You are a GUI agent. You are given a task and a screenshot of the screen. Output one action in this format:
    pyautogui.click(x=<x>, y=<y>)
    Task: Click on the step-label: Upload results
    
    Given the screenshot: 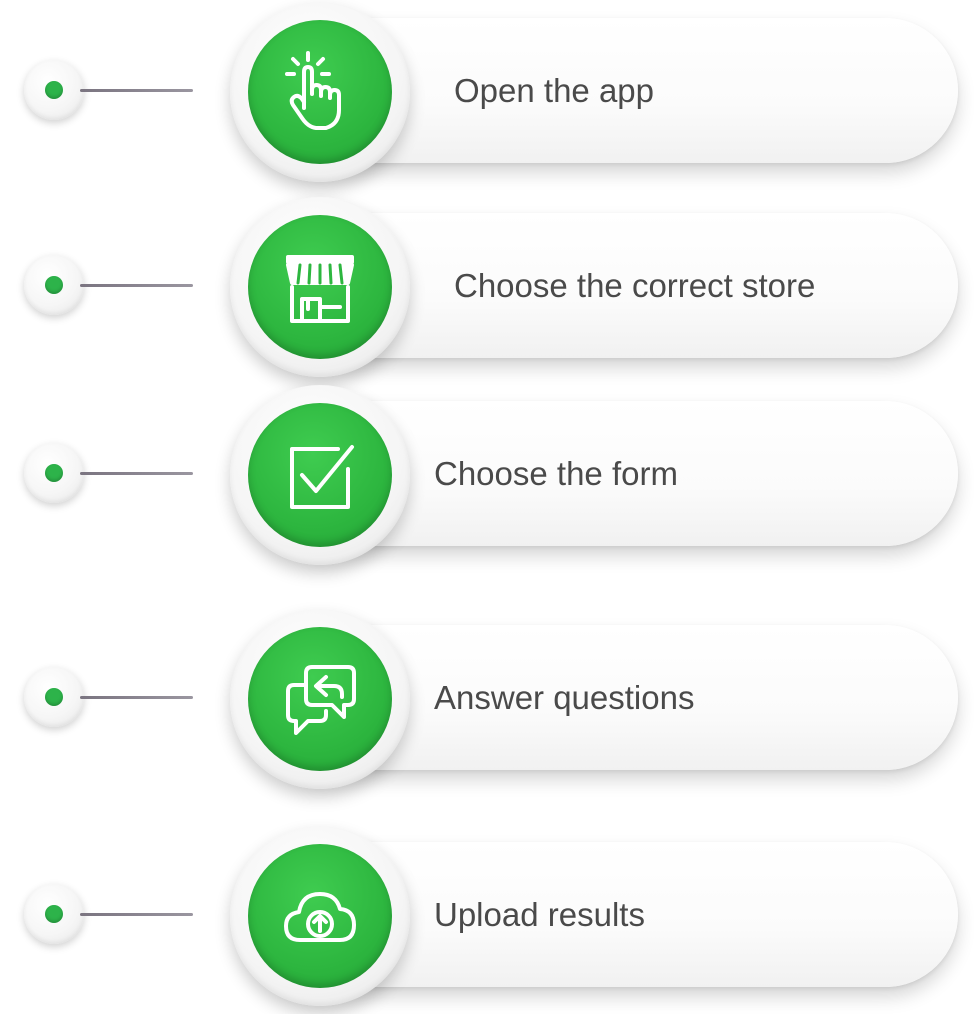 What is the action you would take?
    pyautogui.click(x=539, y=914)
    